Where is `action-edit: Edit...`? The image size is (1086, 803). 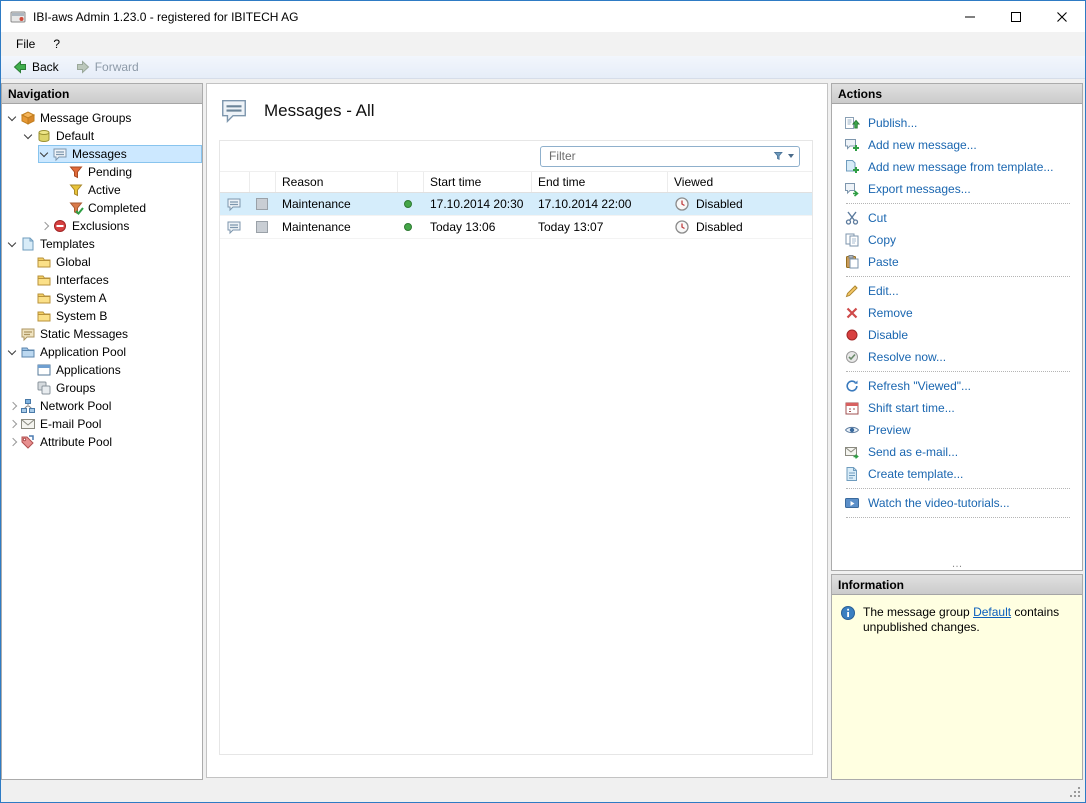
action-edit: Edit... is located at coordinates (960, 291).